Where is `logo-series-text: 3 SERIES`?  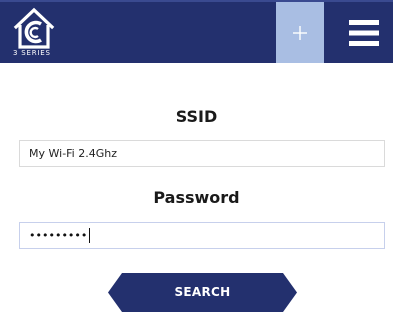
logo-series-text: 3 SERIES is located at coordinates (32, 53).